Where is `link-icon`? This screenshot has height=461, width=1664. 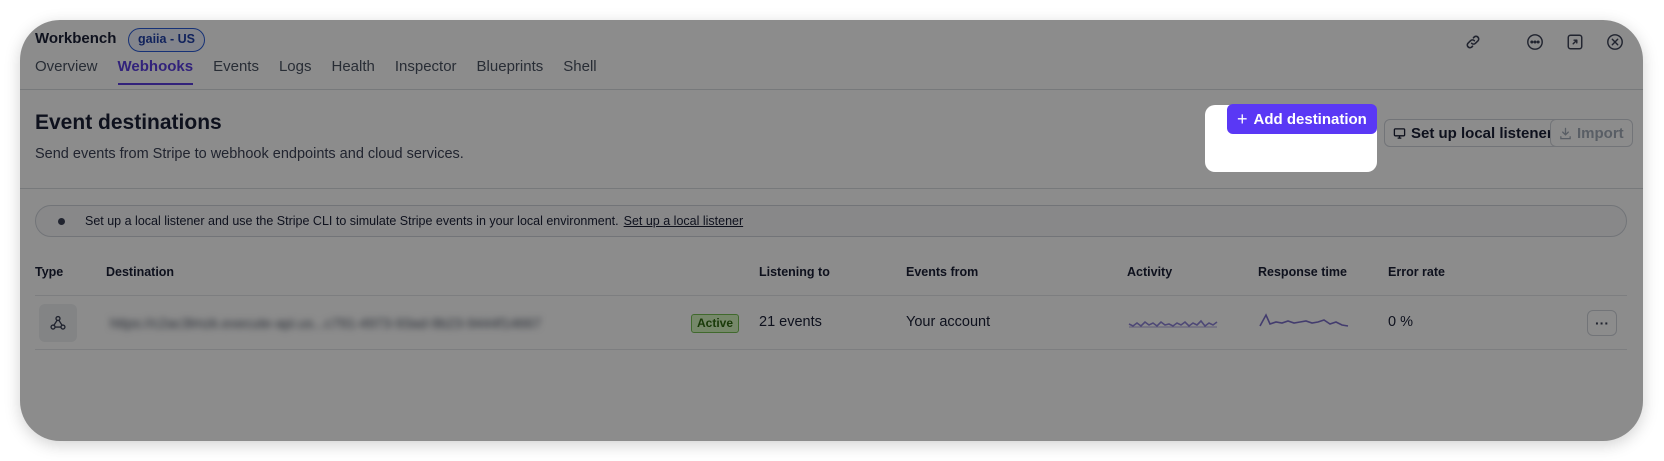
link-icon is located at coordinates (1473, 42).